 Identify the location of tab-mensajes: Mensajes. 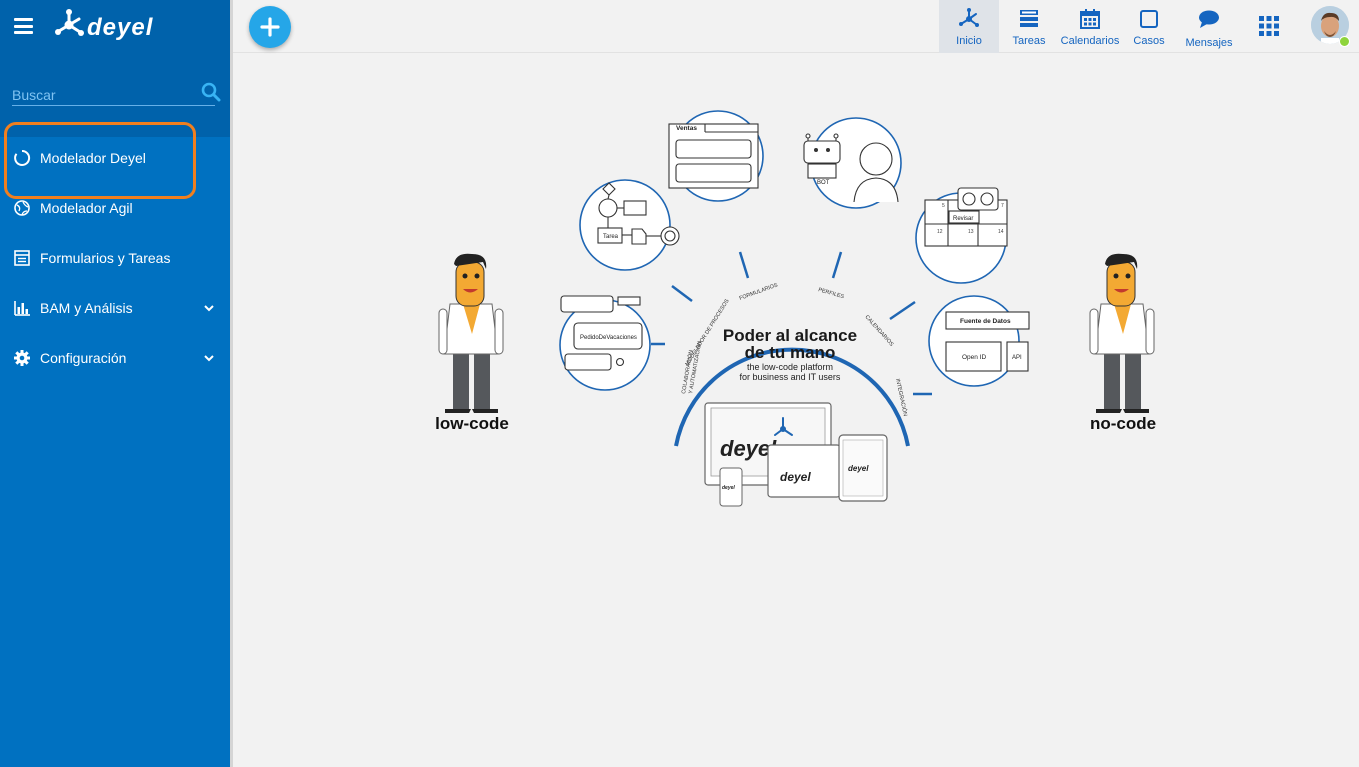
(1209, 26).